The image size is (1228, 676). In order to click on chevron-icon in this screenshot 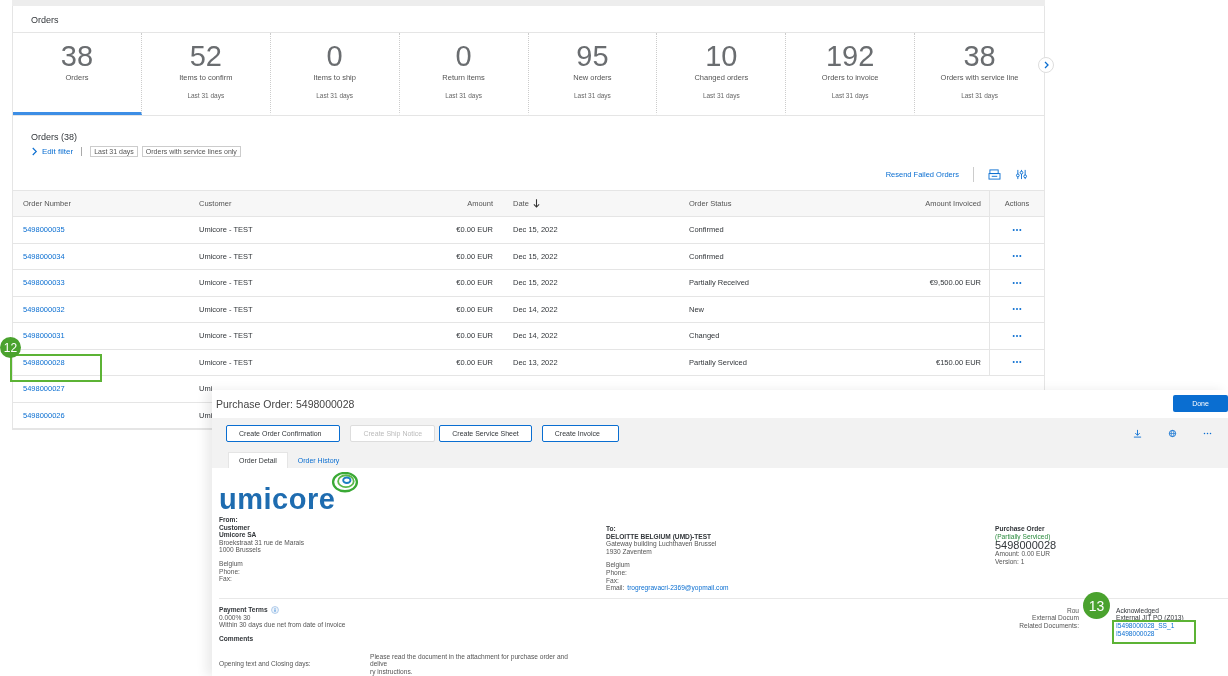, I will do `click(34, 151)`.